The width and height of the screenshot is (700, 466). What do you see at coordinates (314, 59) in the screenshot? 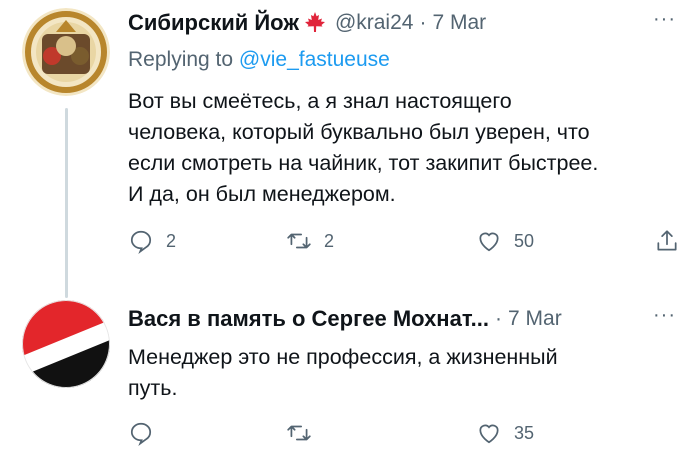
I see `replying-handle-link: @vie_fastueuse` at bounding box center [314, 59].